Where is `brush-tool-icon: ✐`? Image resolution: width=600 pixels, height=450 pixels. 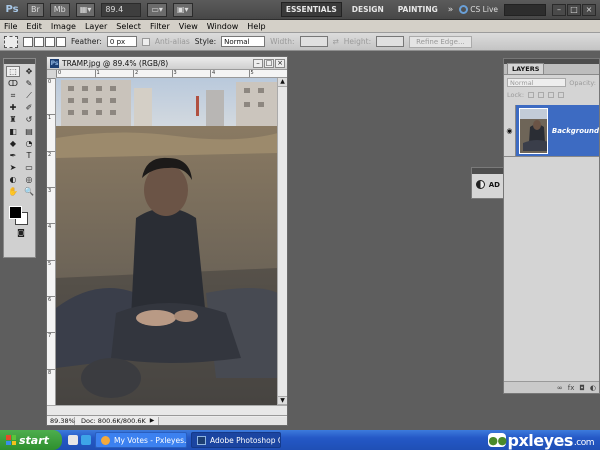
brush-tool-icon: ✐ is located at coordinates (29, 107).